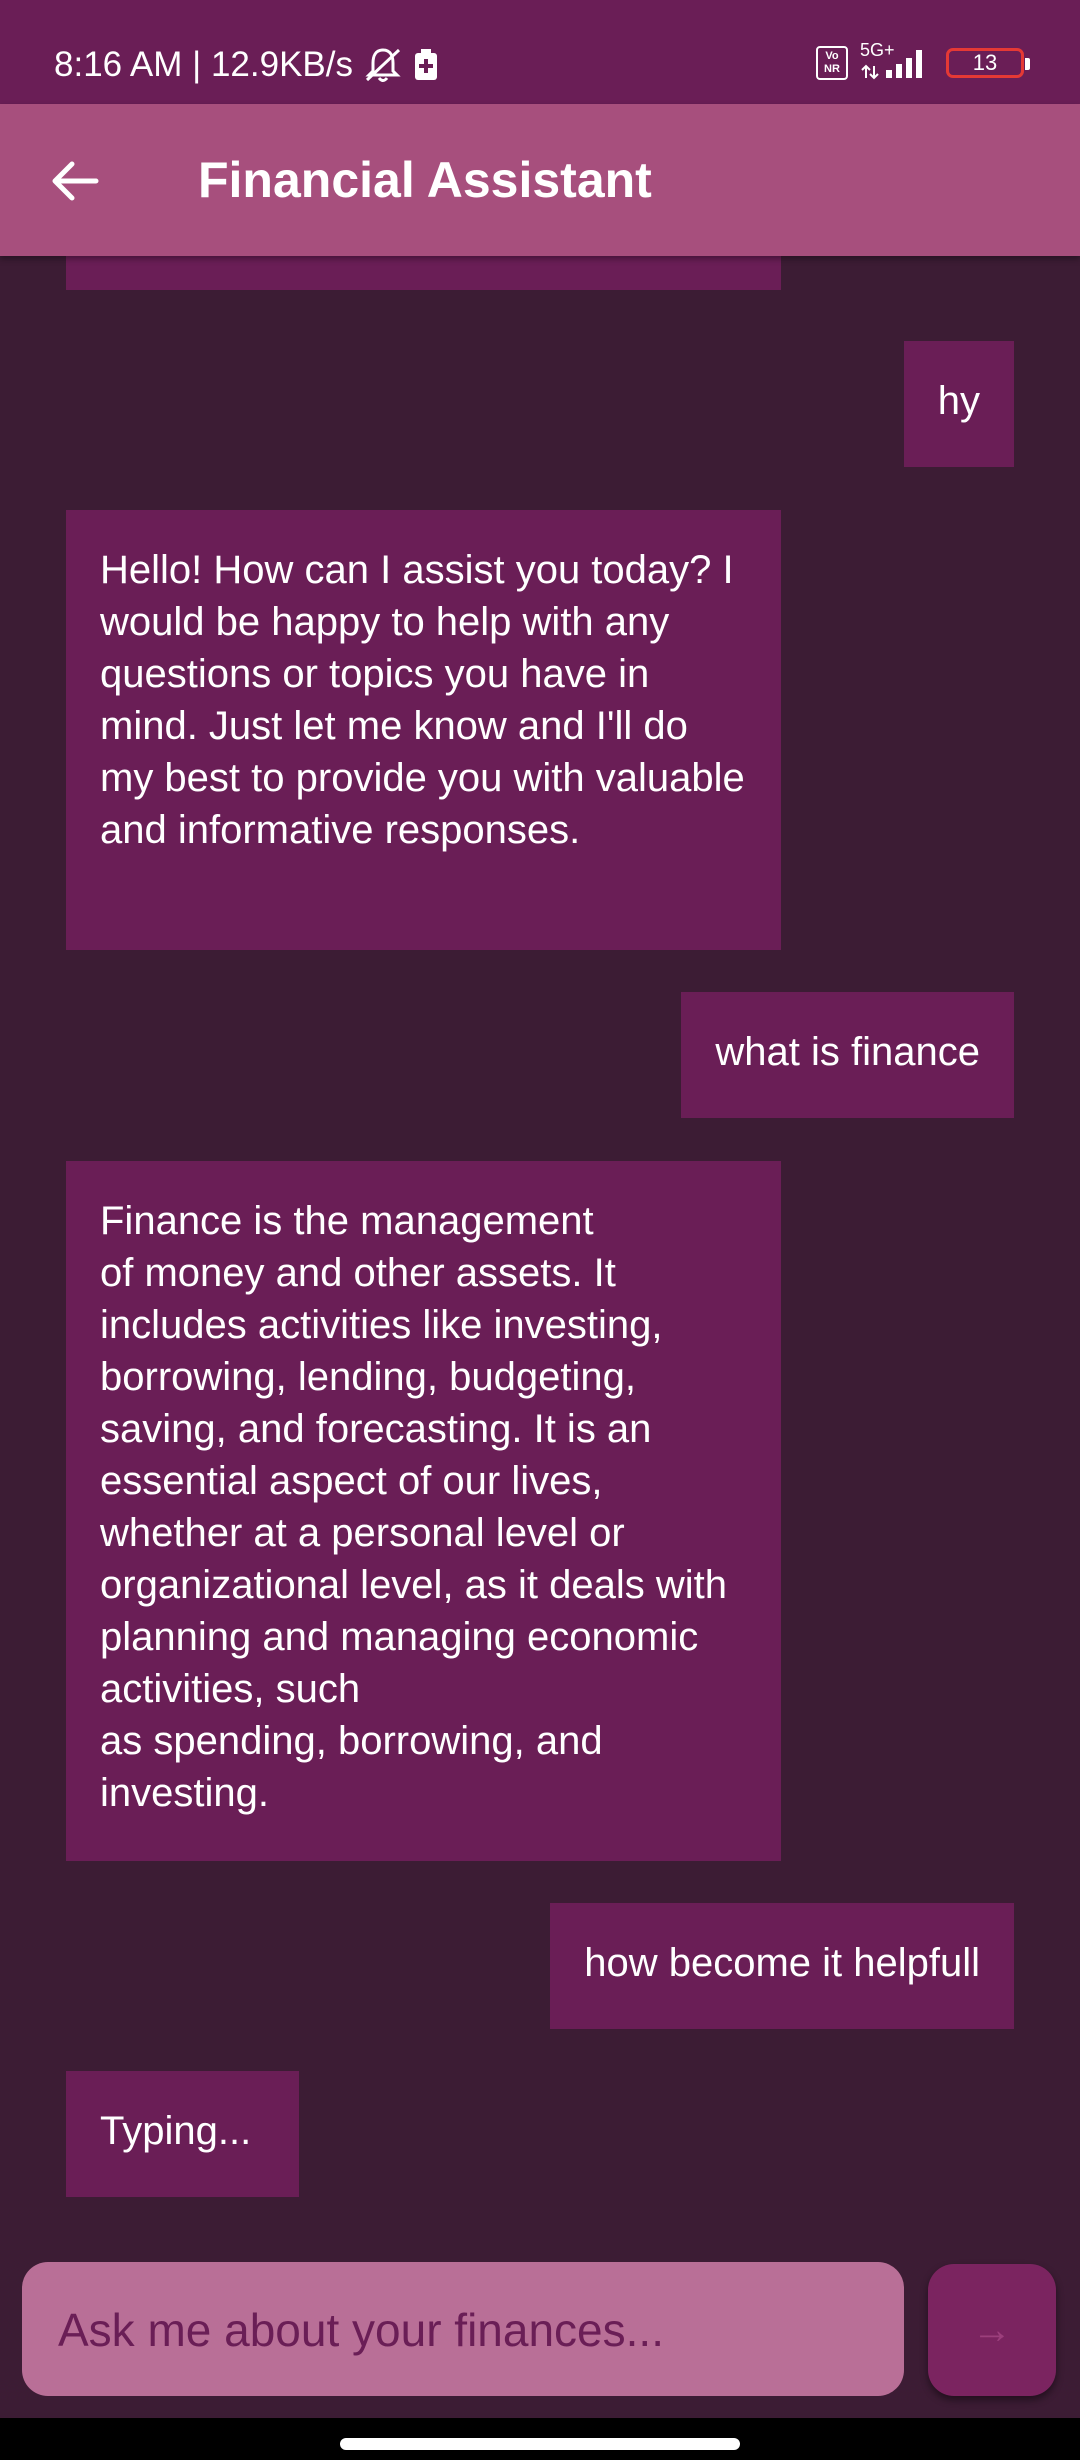 The image size is (1080, 2460). I want to click on page-title: Financial Assistant, so click(425, 180).